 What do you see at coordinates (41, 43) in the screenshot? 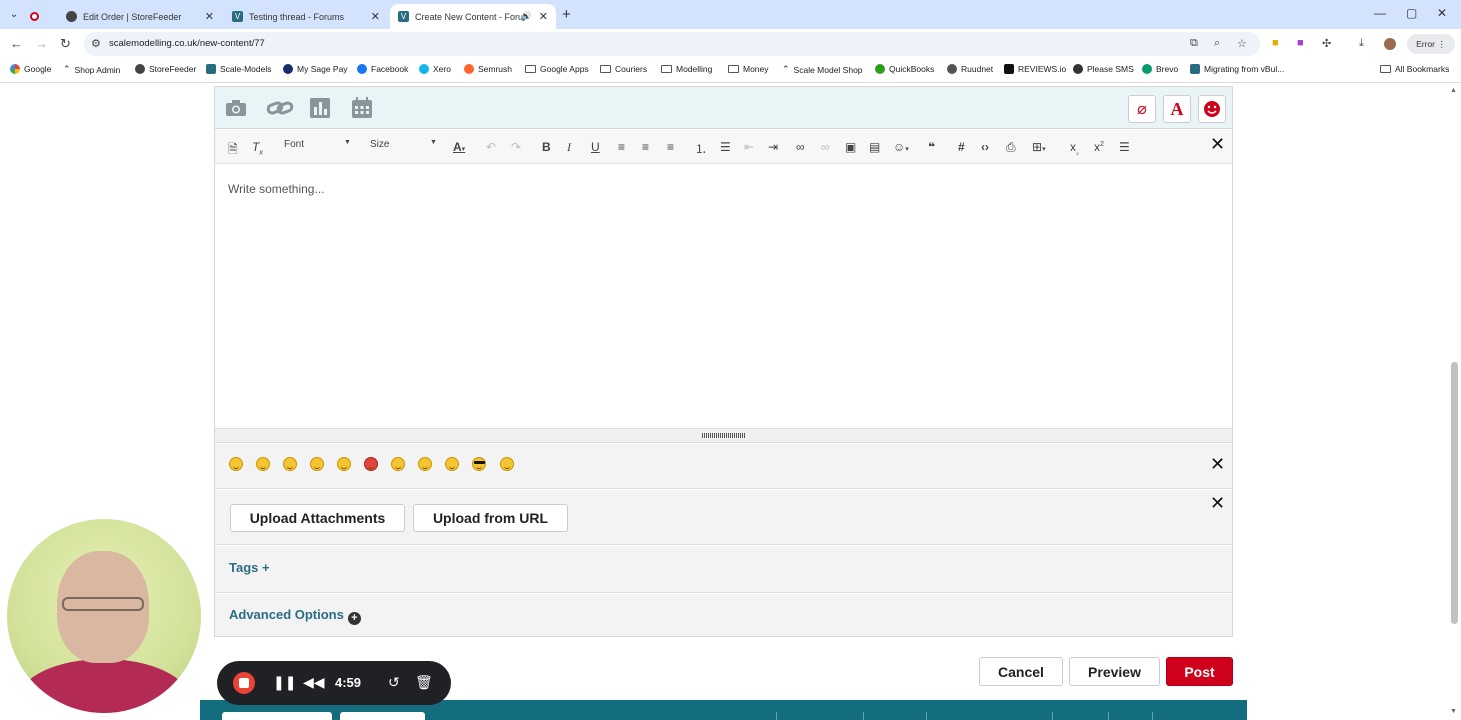
I see `forward-icon: →` at bounding box center [41, 43].